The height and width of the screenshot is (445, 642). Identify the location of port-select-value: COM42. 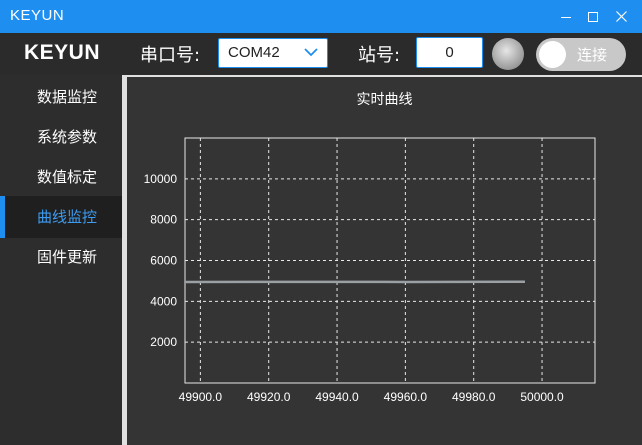
(254, 52).